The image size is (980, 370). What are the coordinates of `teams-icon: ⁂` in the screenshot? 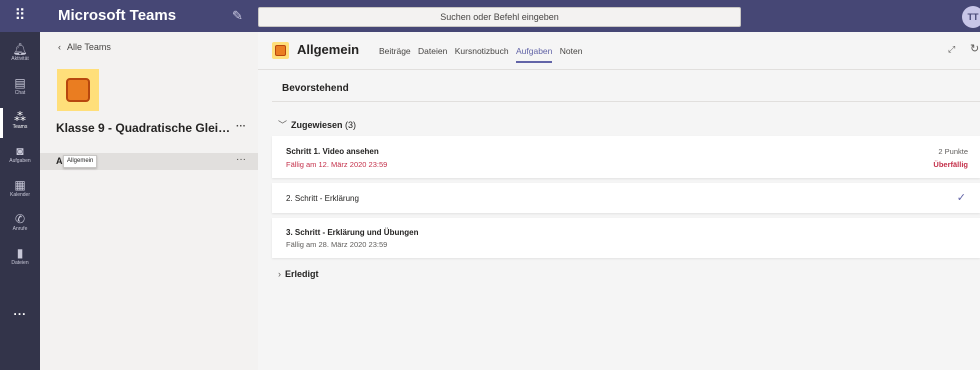 It's located at (20, 117).